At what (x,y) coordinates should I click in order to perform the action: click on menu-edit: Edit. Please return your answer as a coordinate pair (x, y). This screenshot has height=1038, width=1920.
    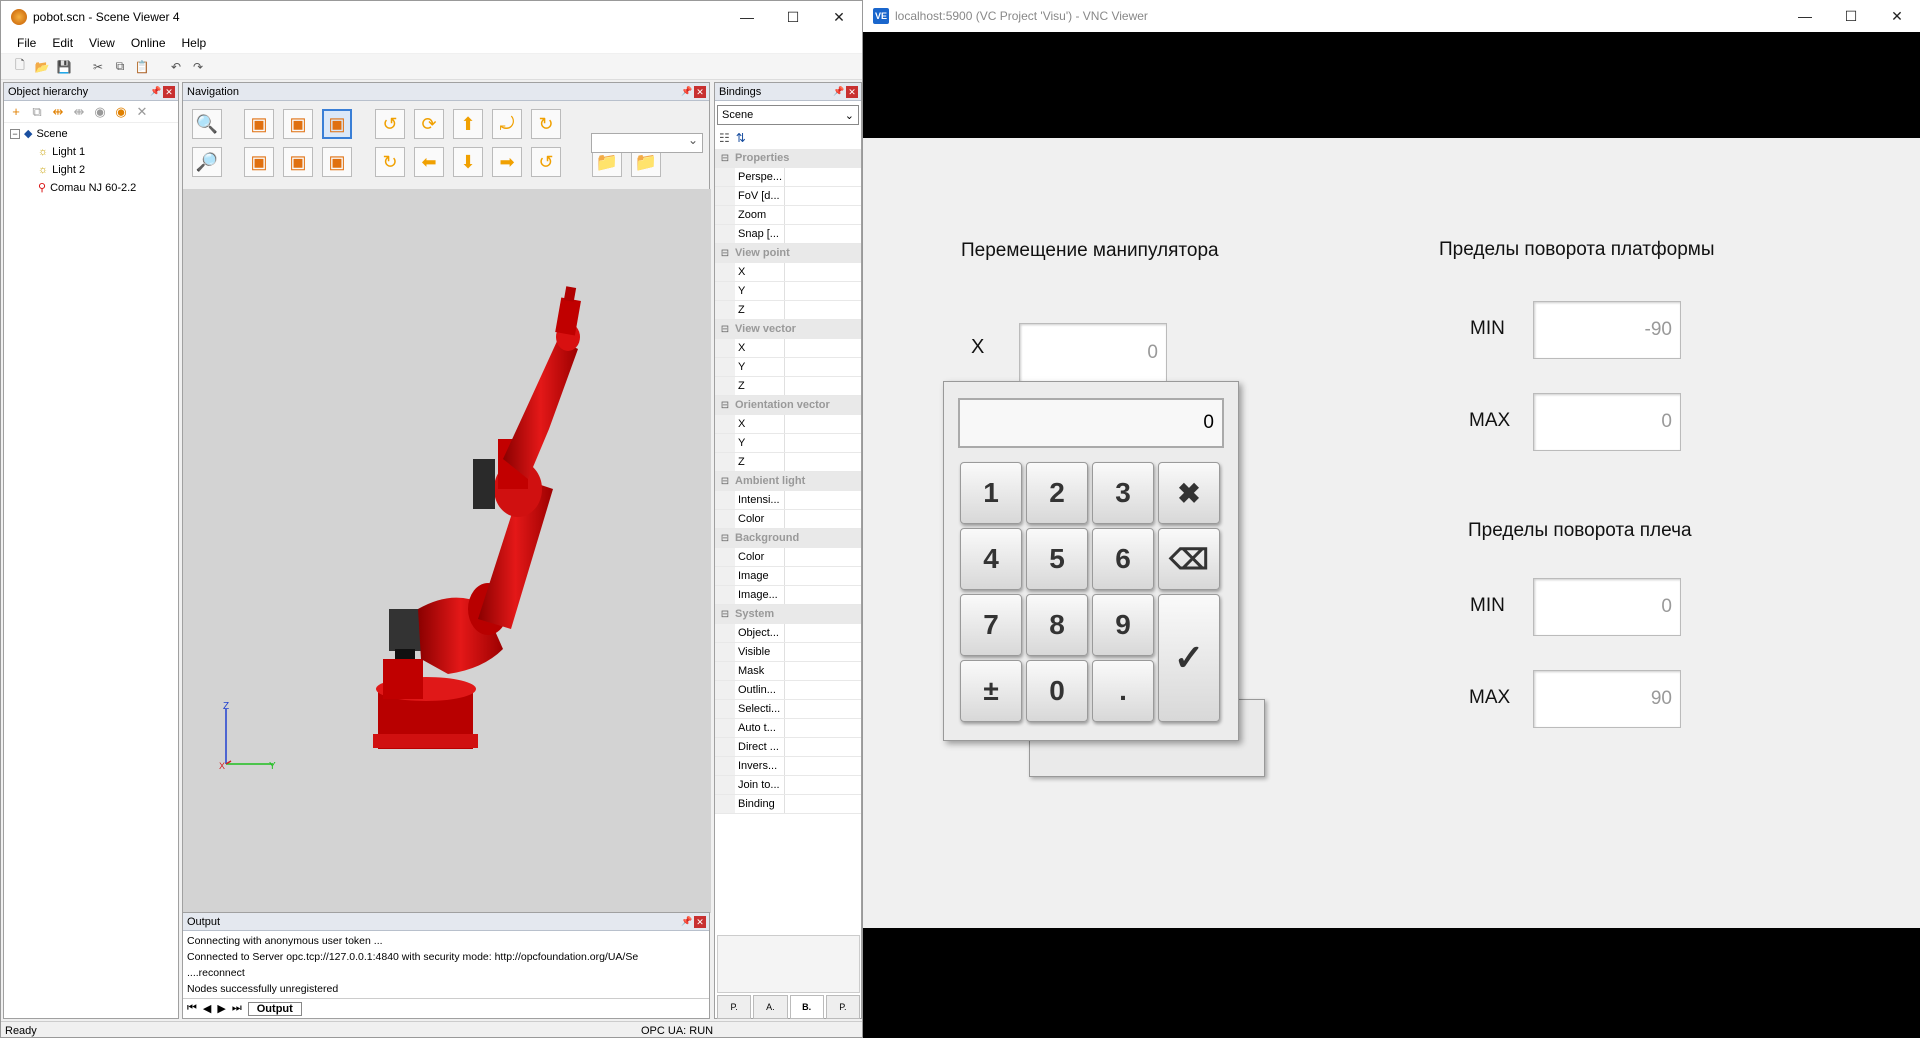
    Looking at the image, I should click on (62, 43).